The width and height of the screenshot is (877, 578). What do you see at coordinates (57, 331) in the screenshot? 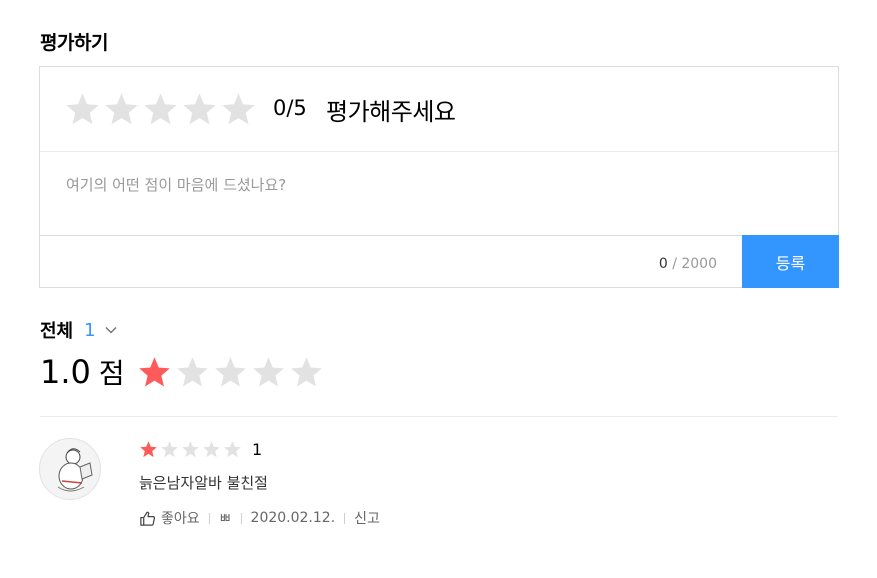
I see `filter-label: 전체` at bounding box center [57, 331].